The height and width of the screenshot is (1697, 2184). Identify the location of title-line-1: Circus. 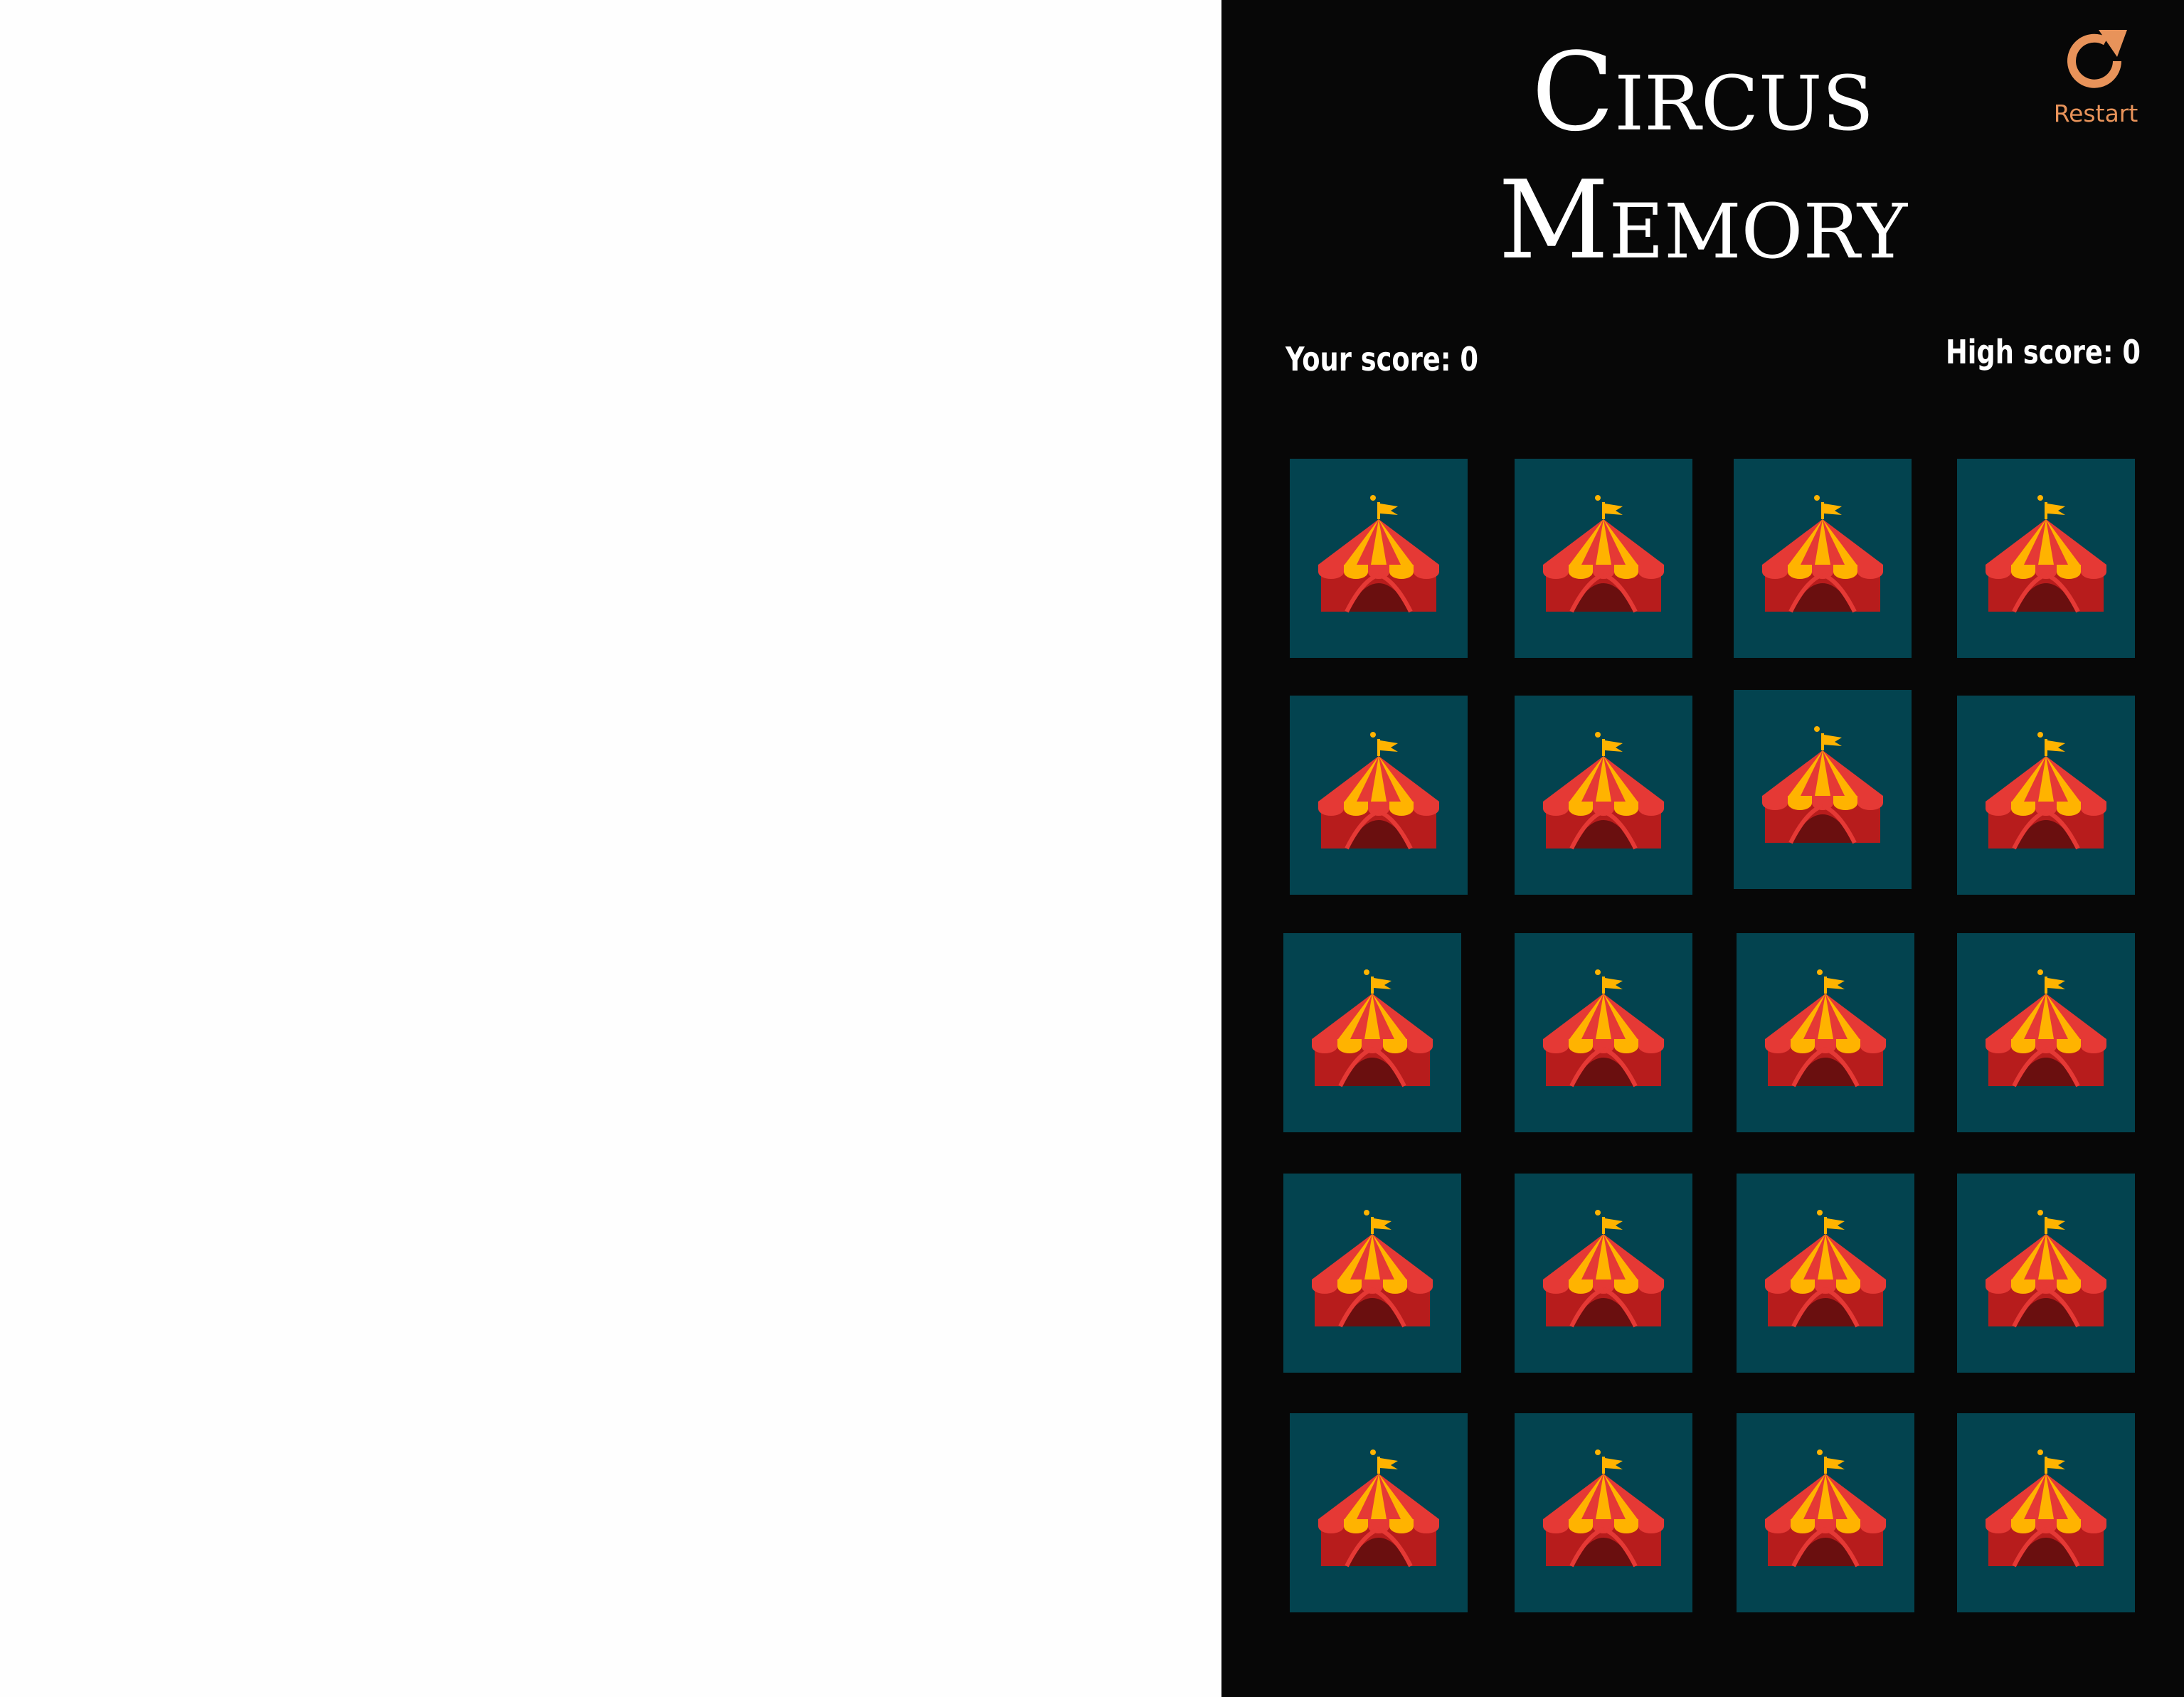
(1703, 92).